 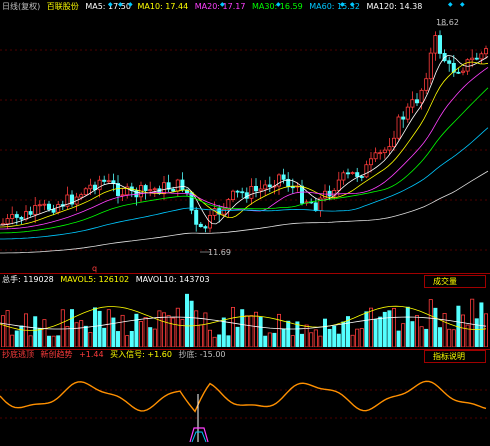 What do you see at coordinates (243, 396) in the screenshot?
I see `indicator-line` at bounding box center [243, 396].